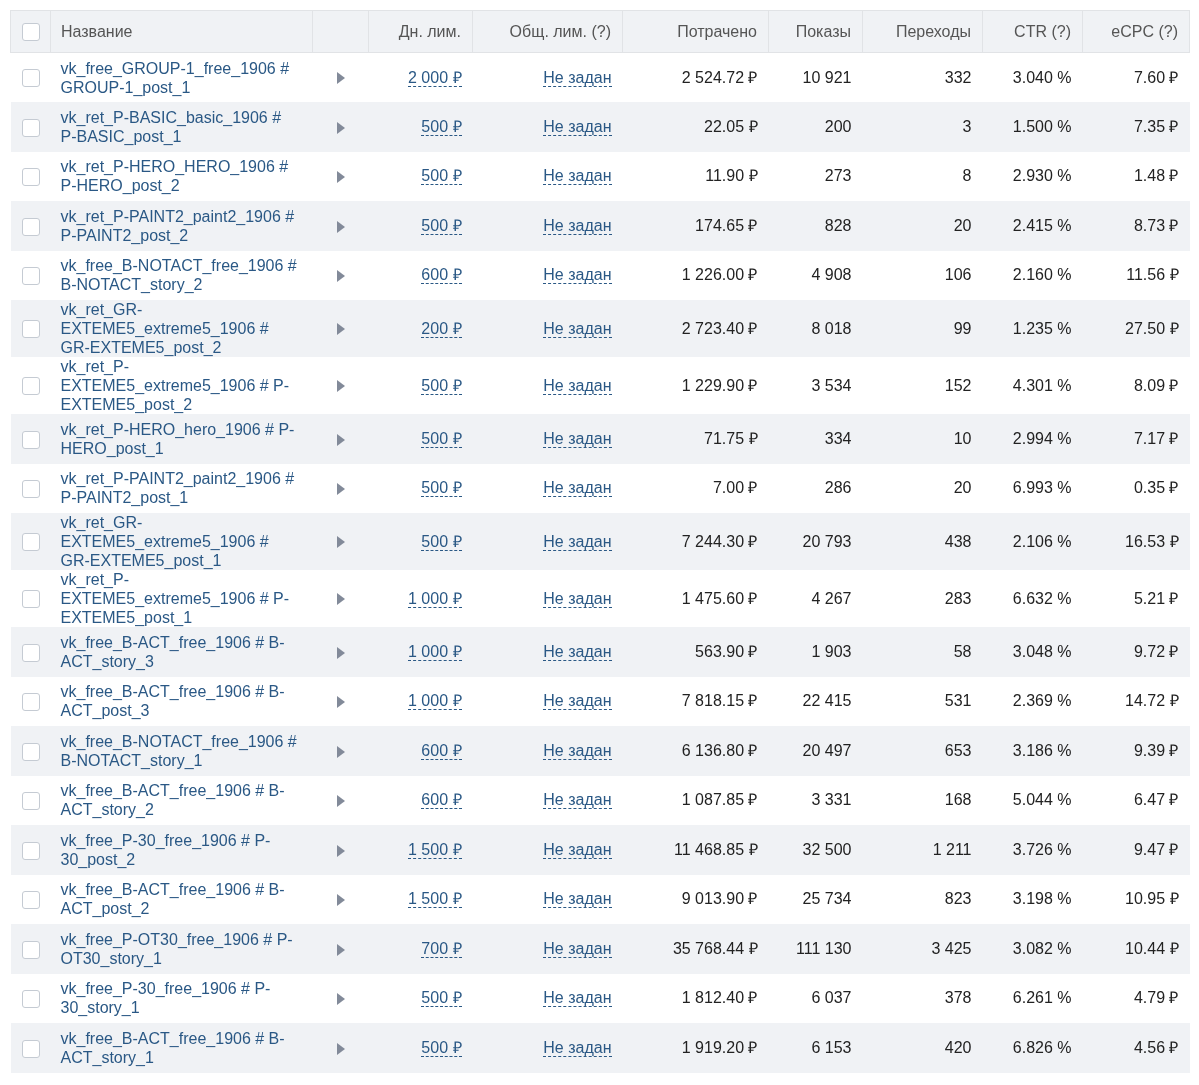 The image size is (1199, 1085). What do you see at coordinates (441, 328) in the screenshot?
I see `daily-limit-link: 200 ₽` at bounding box center [441, 328].